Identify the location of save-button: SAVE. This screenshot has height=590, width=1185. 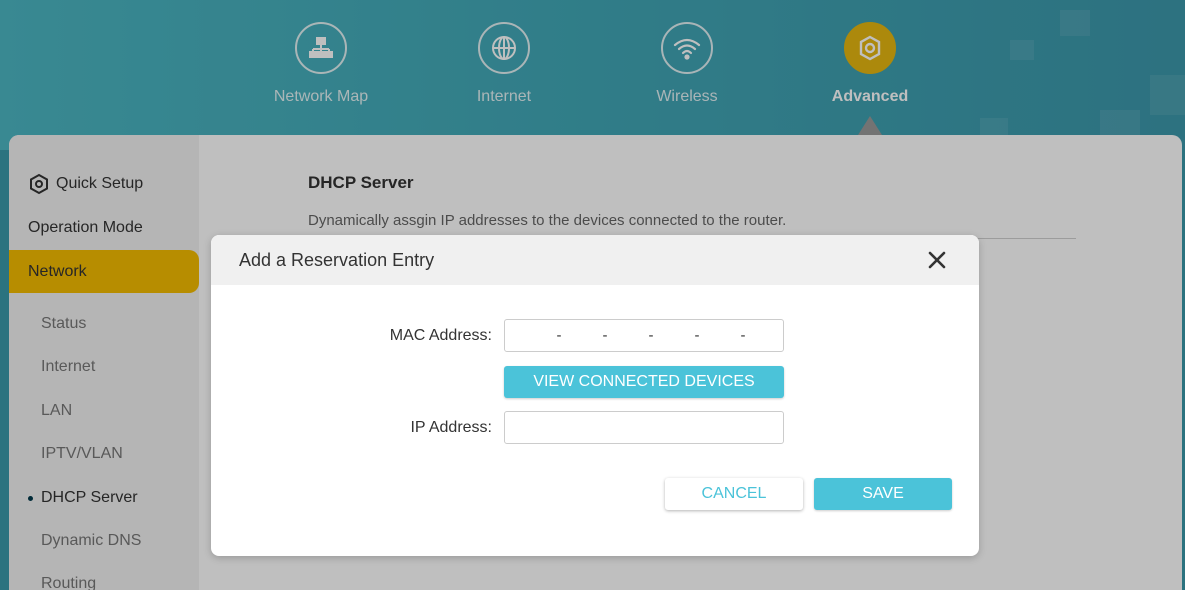
(883, 494).